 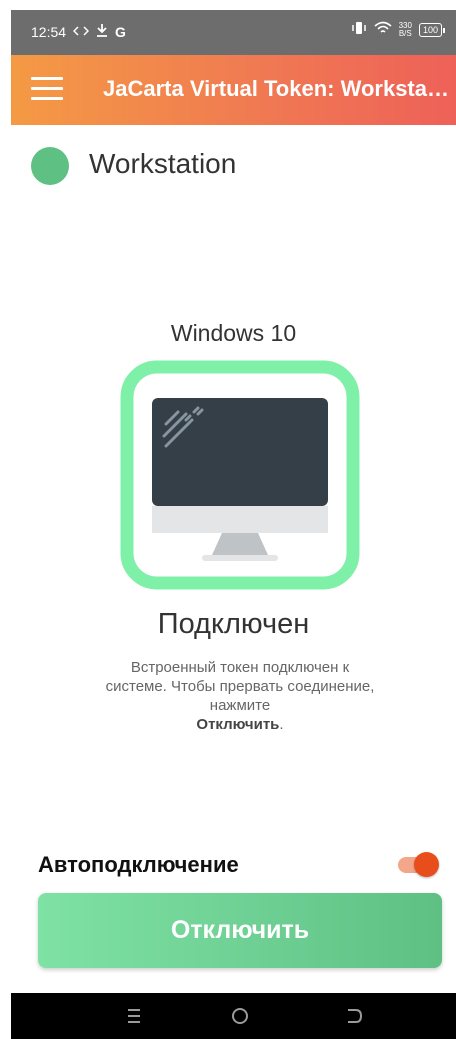 I want to click on menu-nav-icon, so click(x=134, y=1016).